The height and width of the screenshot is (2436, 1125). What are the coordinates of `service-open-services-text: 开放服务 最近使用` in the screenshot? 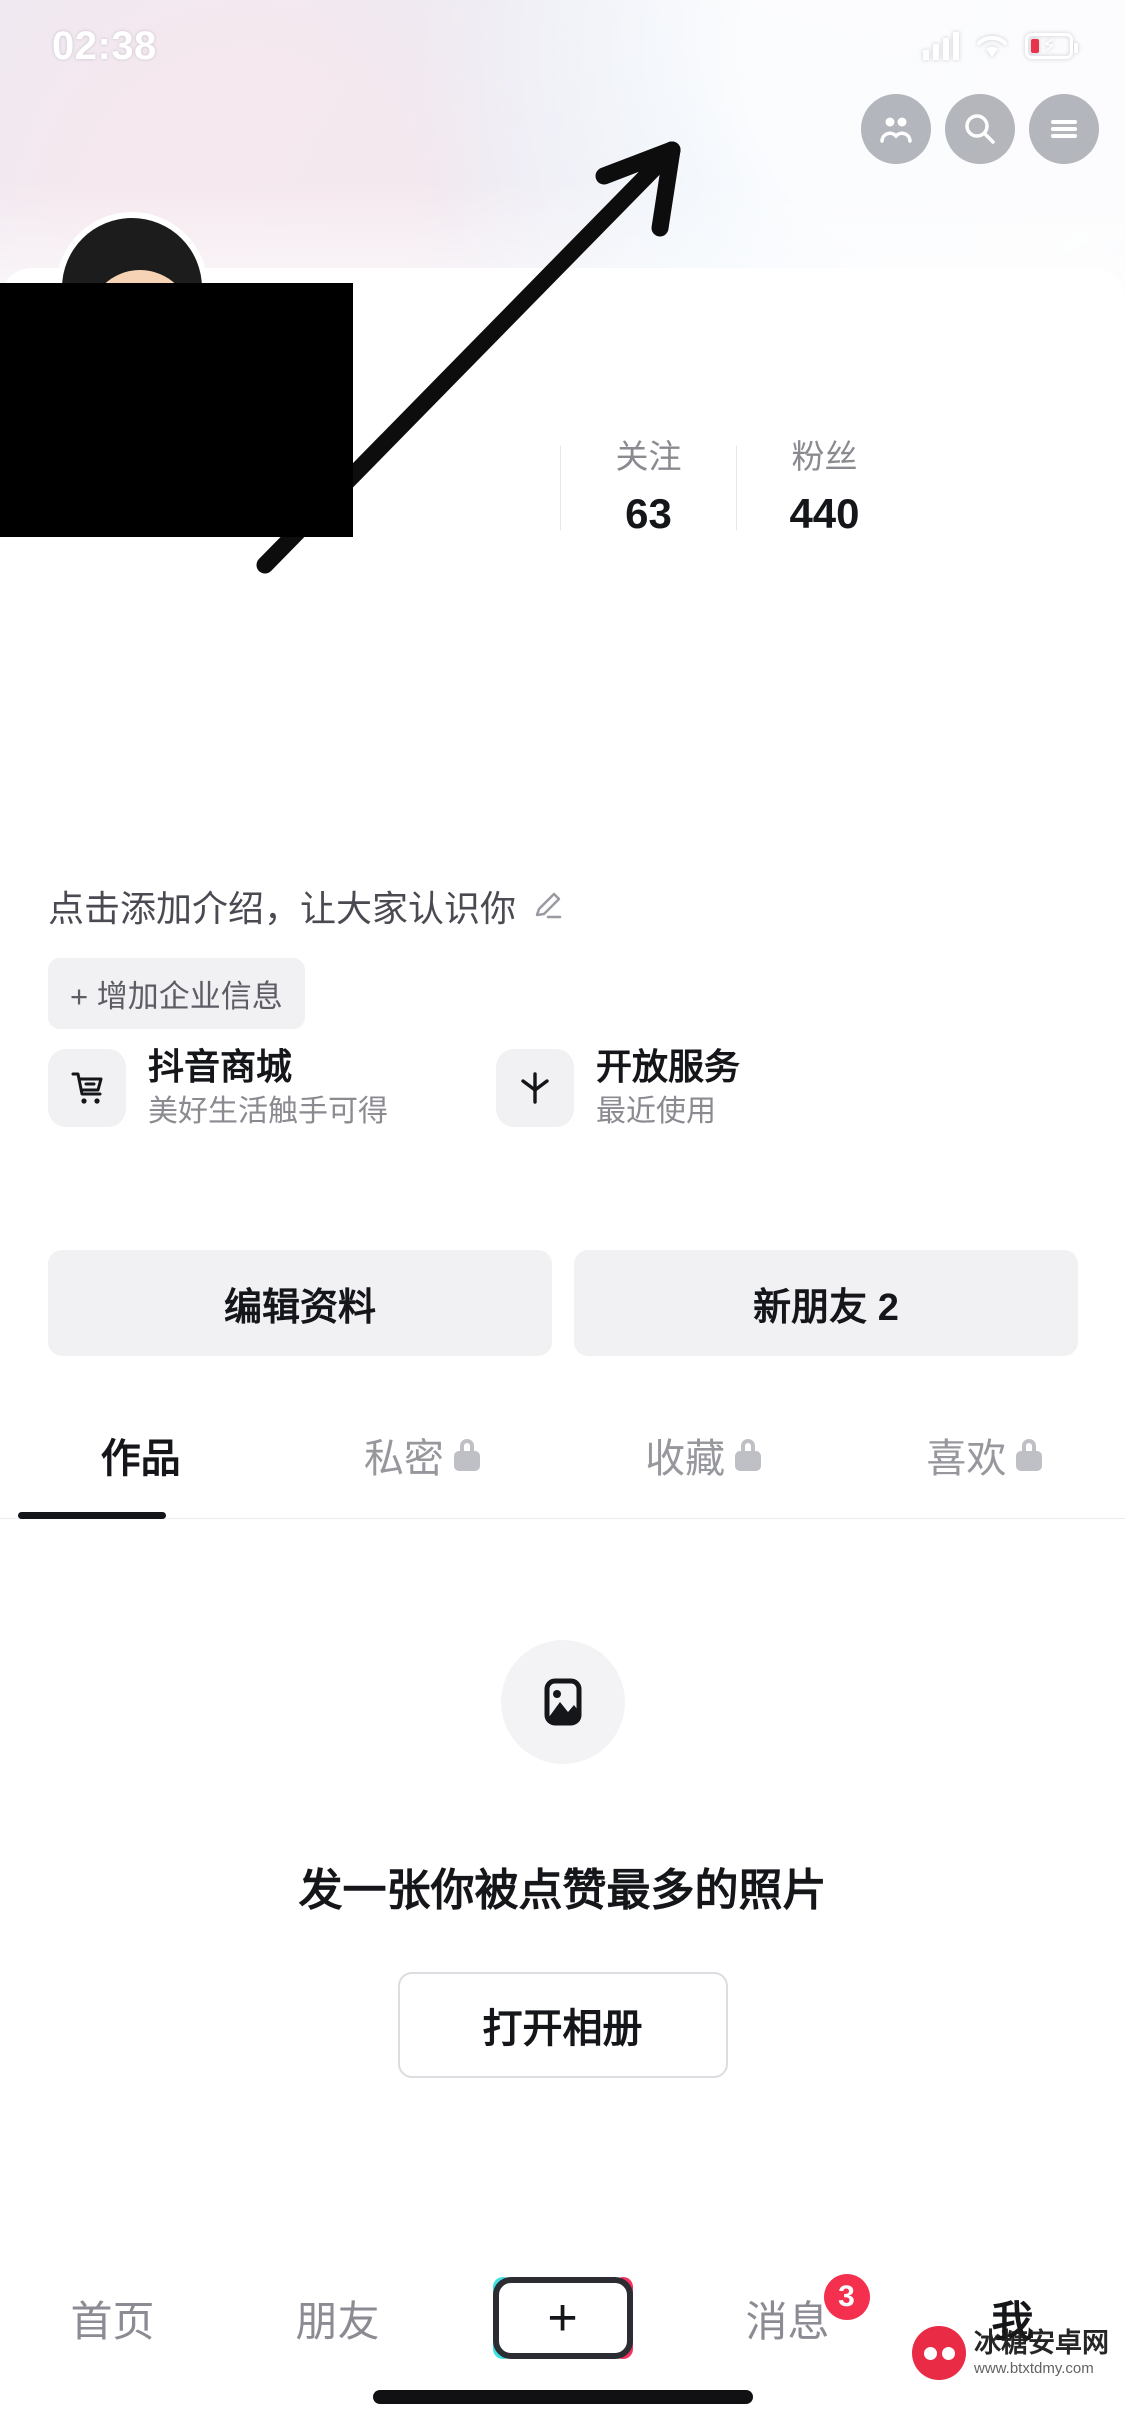 It's located at (668, 1088).